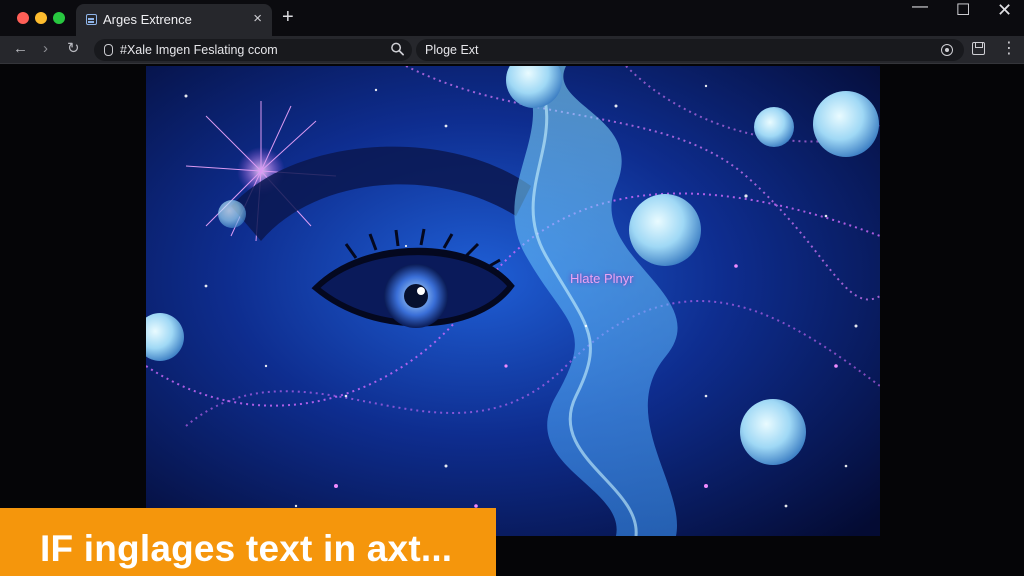  What do you see at coordinates (257, 18) in the screenshot?
I see `tab-close-icon: ×` at bounding box center [257, 18].